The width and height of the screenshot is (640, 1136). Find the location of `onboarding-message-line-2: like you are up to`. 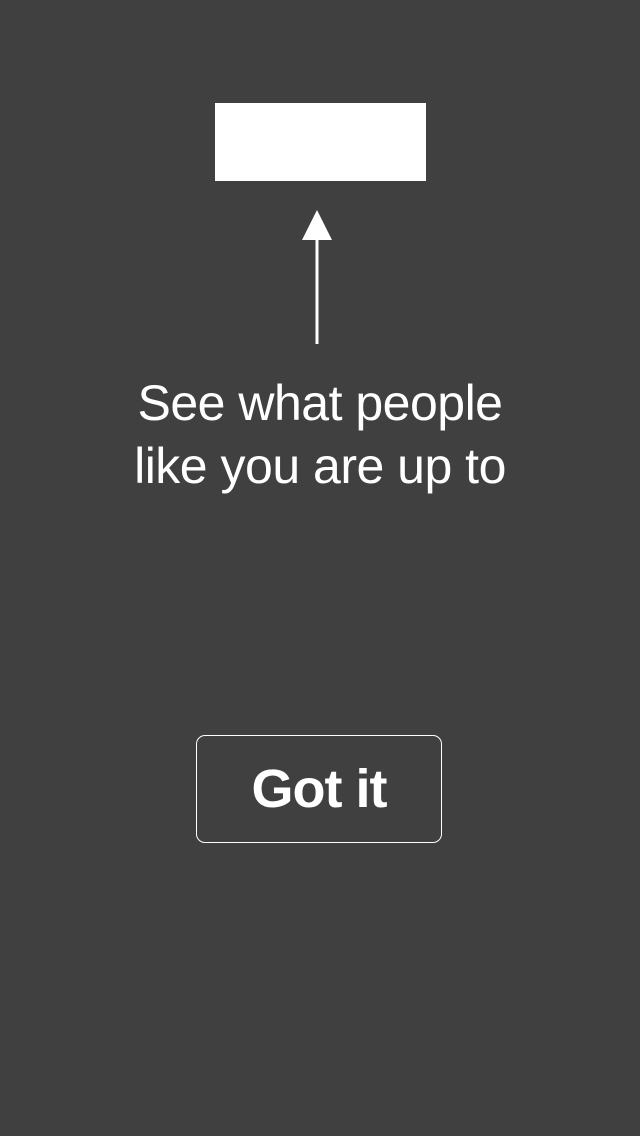

onboarding-message-line-2: like you are up to is located at coordinates (320, 466).